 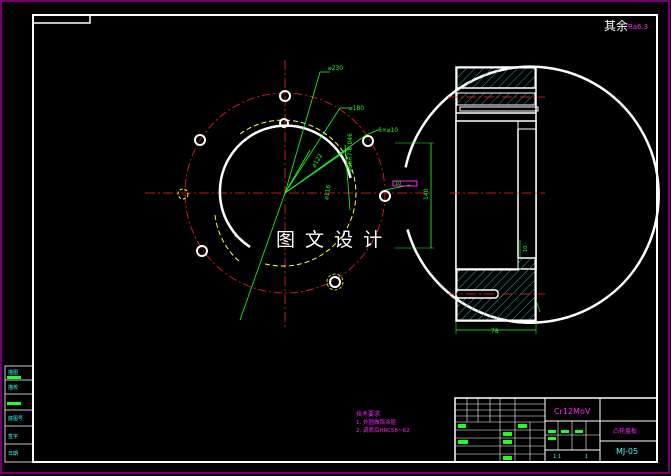 I want to click on material: Cr12MoV, so click(x=572, y=411).